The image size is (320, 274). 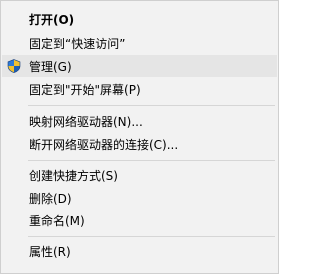 I want to click on menu-item-pin-start: 固定到"开始"屏幕(P), so click(x=139, y=89).